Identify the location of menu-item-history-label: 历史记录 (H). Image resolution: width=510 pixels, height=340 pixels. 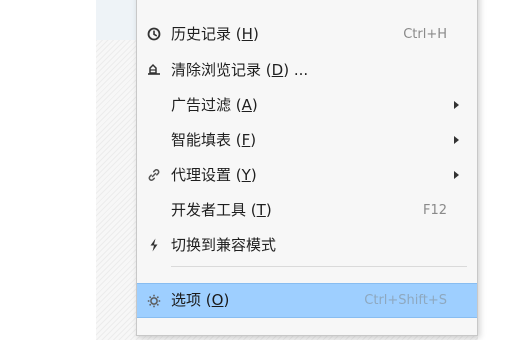
(215, 33).